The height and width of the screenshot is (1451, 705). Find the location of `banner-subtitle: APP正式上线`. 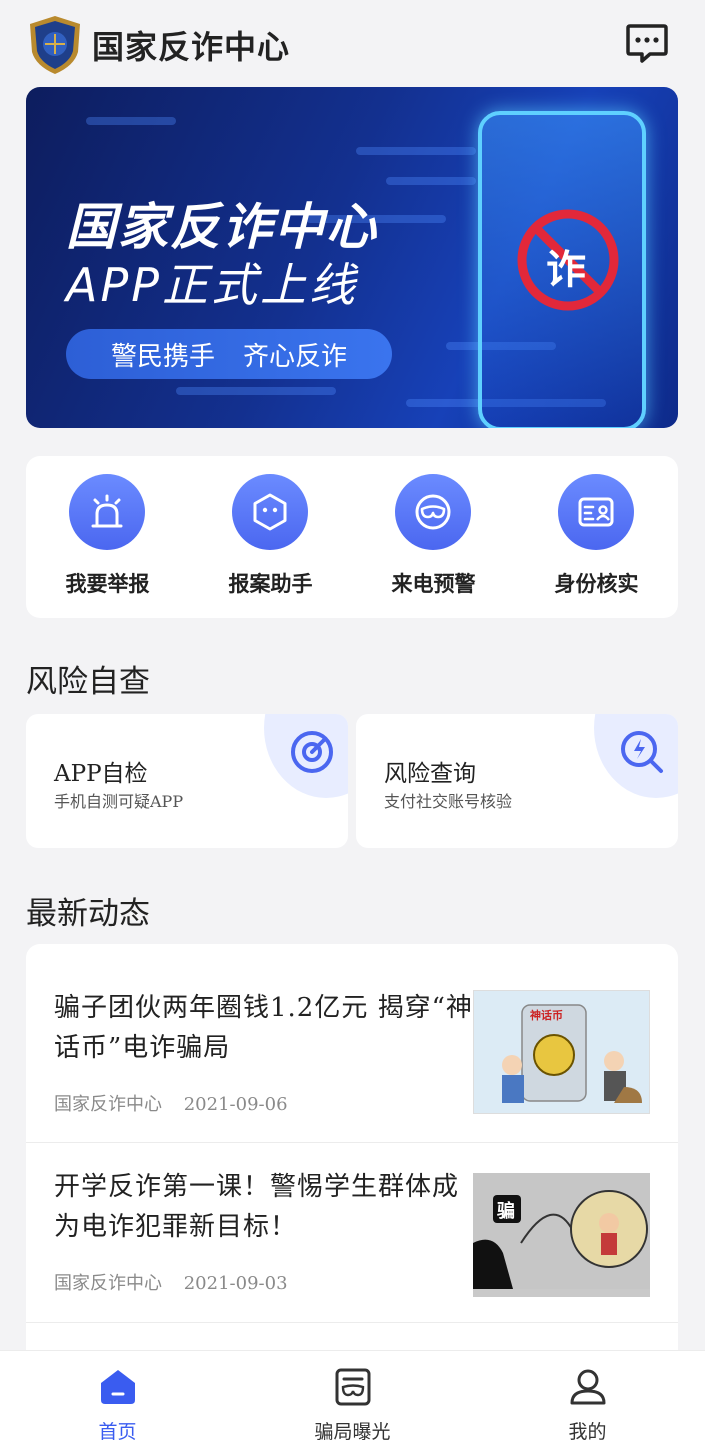

banner-subtitle: APP正式上线 is located at coordinates (212, 285).